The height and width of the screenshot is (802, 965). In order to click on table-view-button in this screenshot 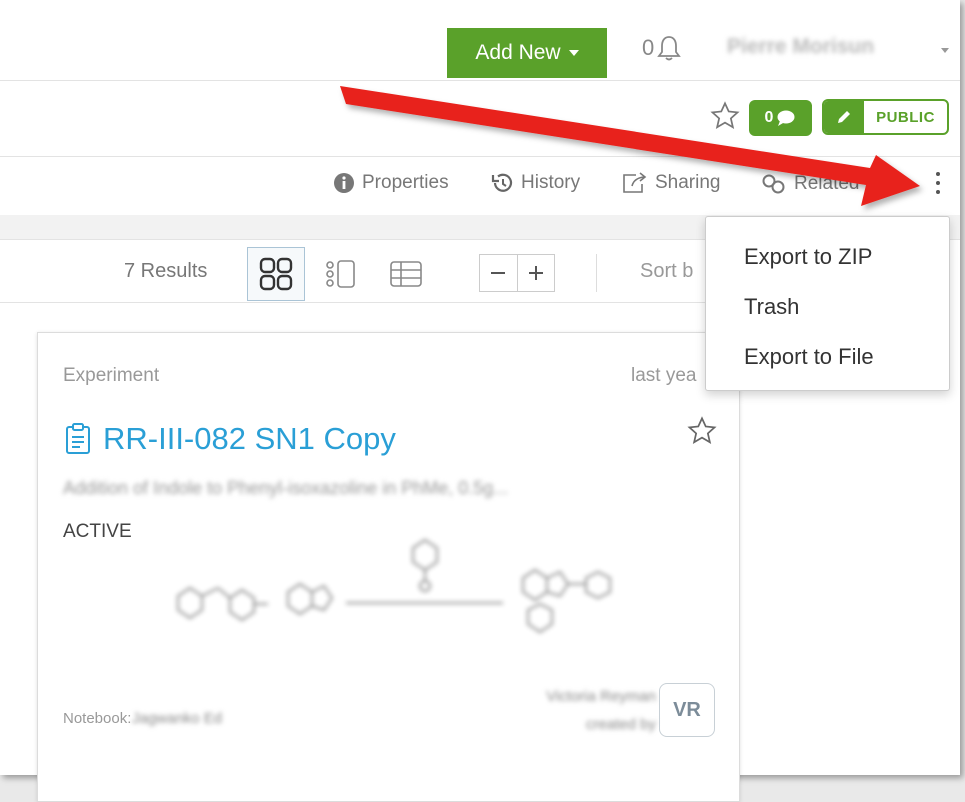, I will do `click(406, 274)`.